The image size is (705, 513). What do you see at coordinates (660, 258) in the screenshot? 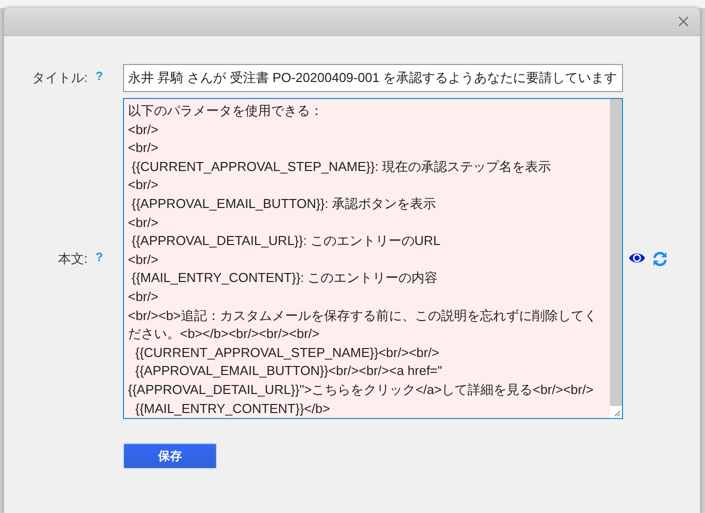
I see `refresh-icon` at bounding box center [660, 258].